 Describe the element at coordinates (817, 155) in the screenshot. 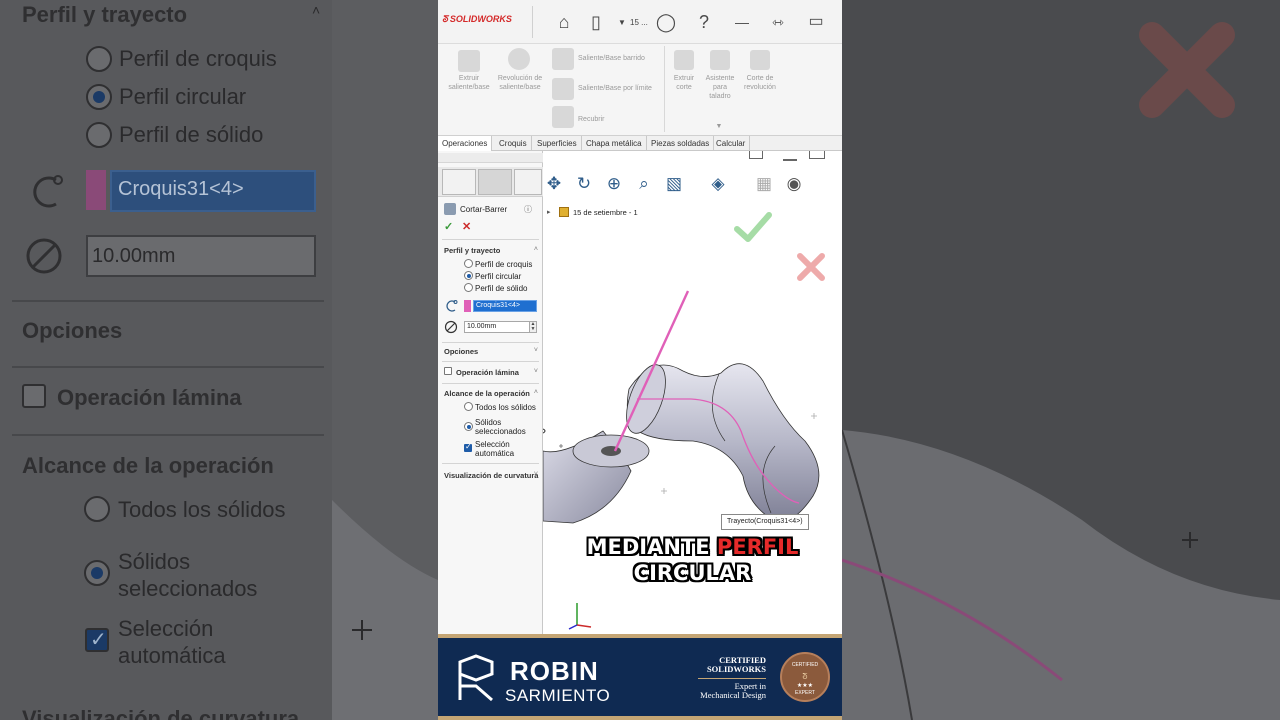

I see `viewport-tile-icon` at that location.